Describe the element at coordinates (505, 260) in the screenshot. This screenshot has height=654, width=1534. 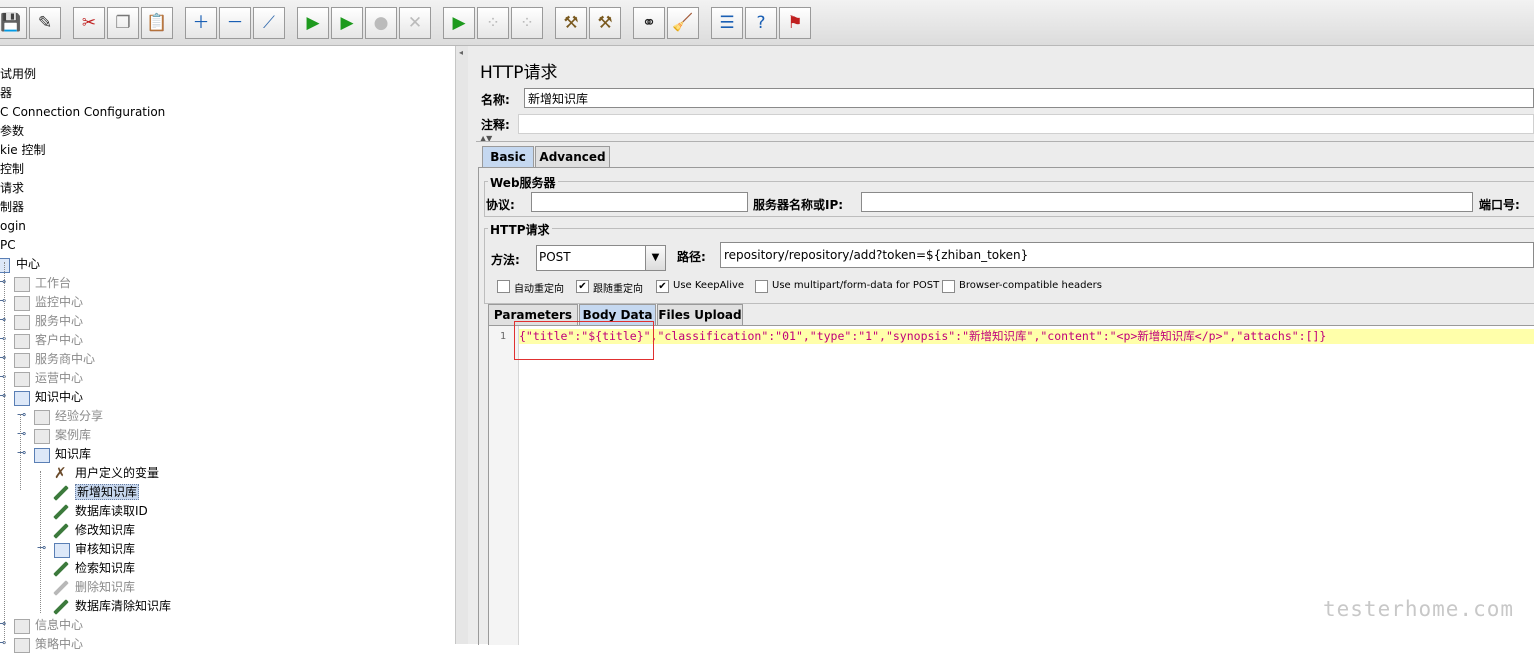
I see `method-label: 方法:` at that location.